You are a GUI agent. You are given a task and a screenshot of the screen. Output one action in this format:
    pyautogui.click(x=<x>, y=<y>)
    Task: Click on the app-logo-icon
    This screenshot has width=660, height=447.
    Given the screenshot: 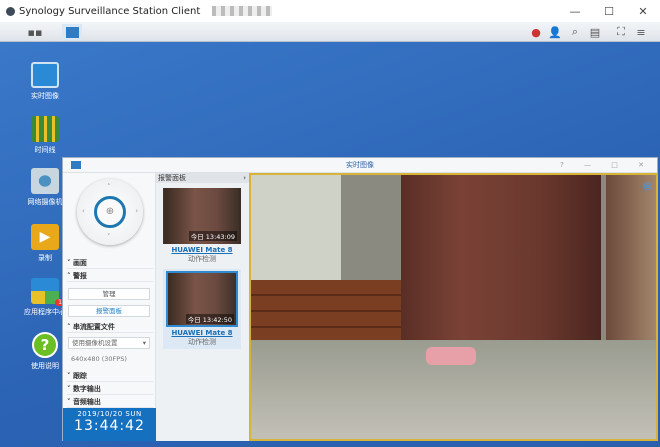 What is the action you would take?
    pyautogui.click(x=10, y=11)
    